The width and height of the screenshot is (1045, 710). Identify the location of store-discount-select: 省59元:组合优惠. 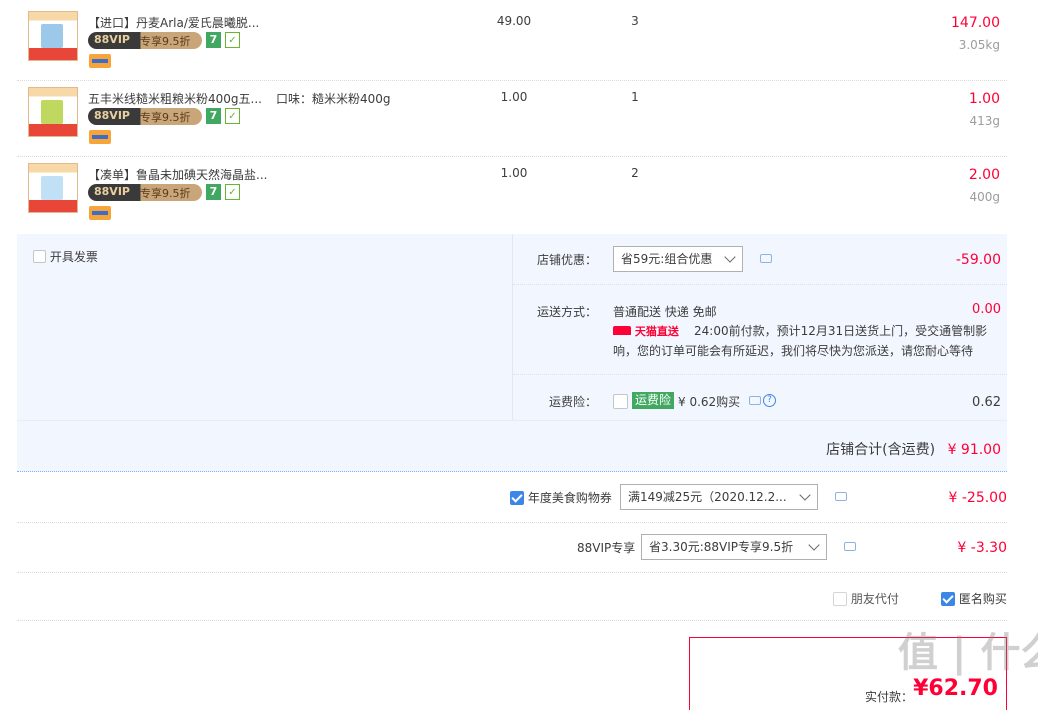
(678, 259).